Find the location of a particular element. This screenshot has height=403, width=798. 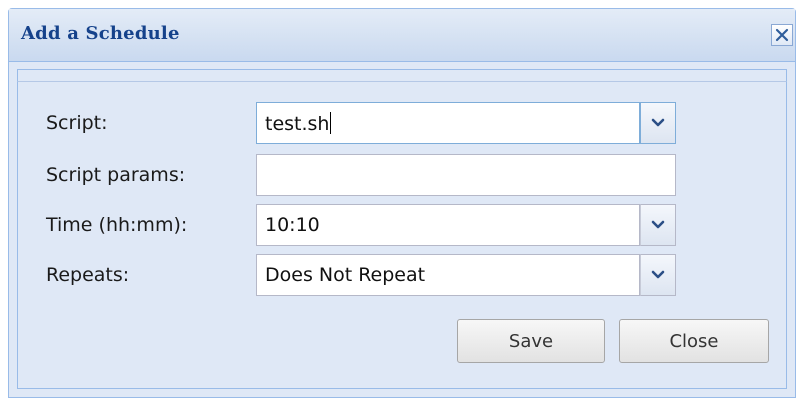

time-row: Time (hh:mm): 10:10 is located at coordinates (402, 225).